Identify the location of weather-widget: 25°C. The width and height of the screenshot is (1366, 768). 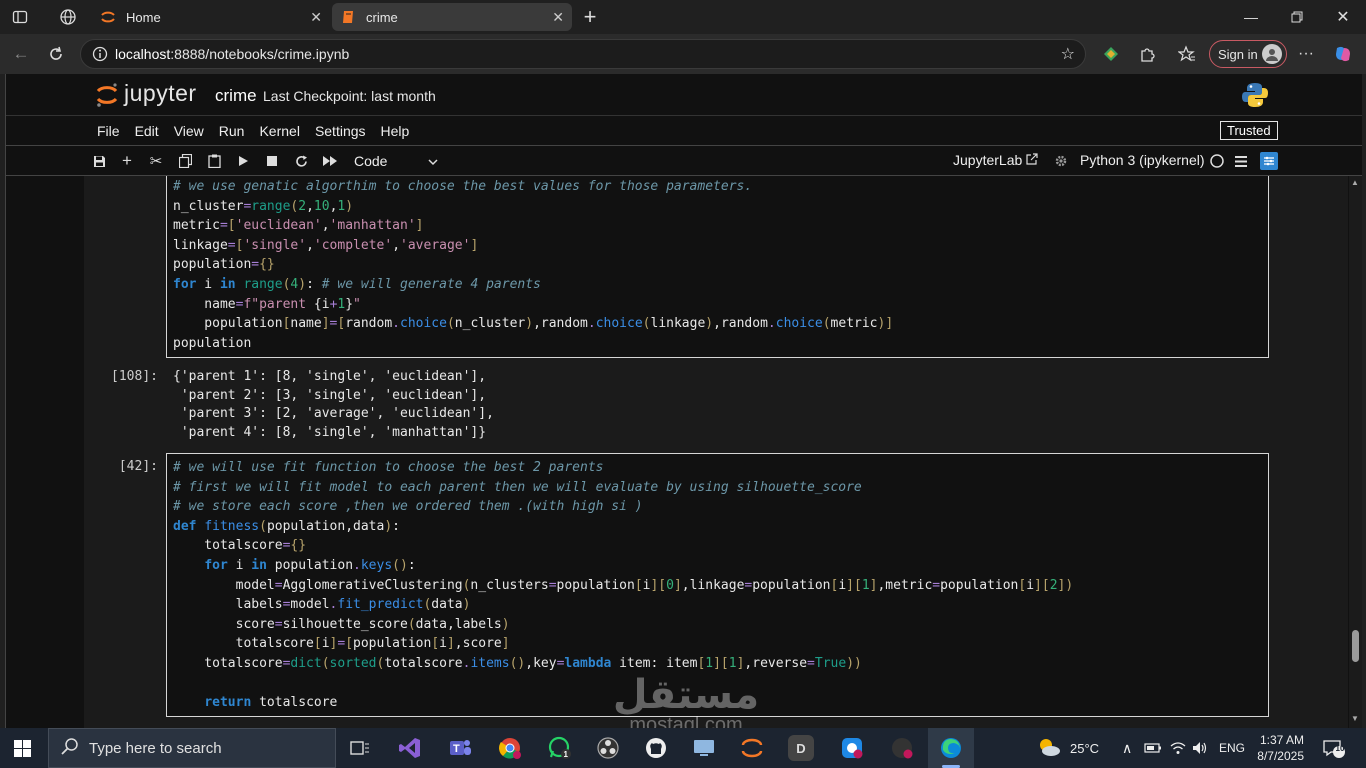
(1067, 748).